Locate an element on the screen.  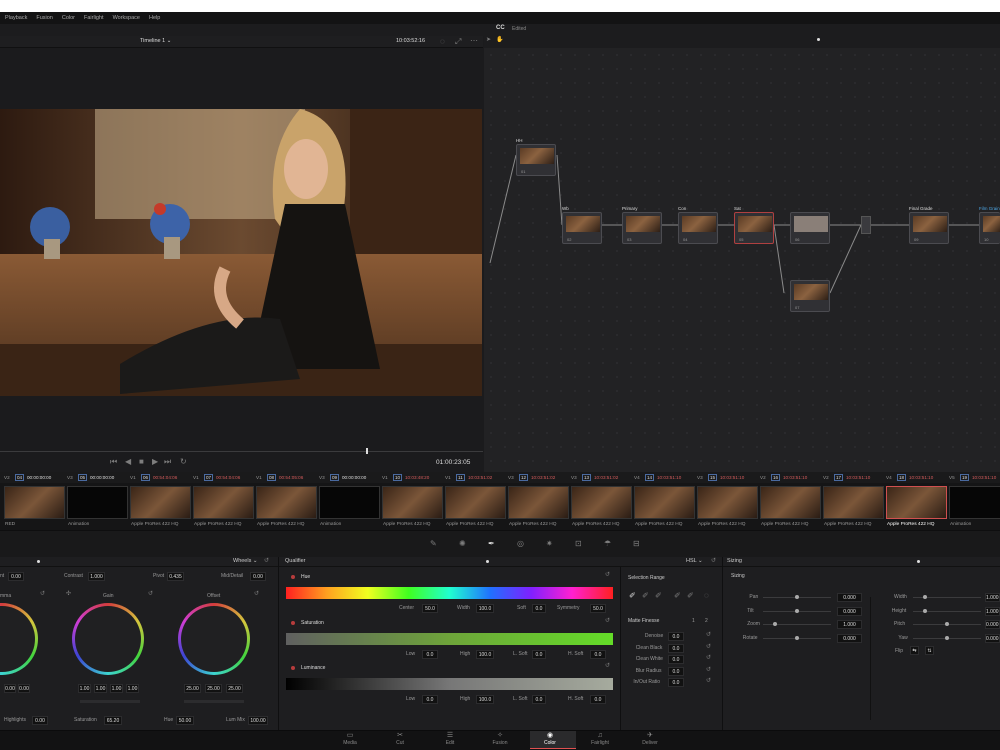
symmetry-value: 50.0 is located at coordinates (598, 608).